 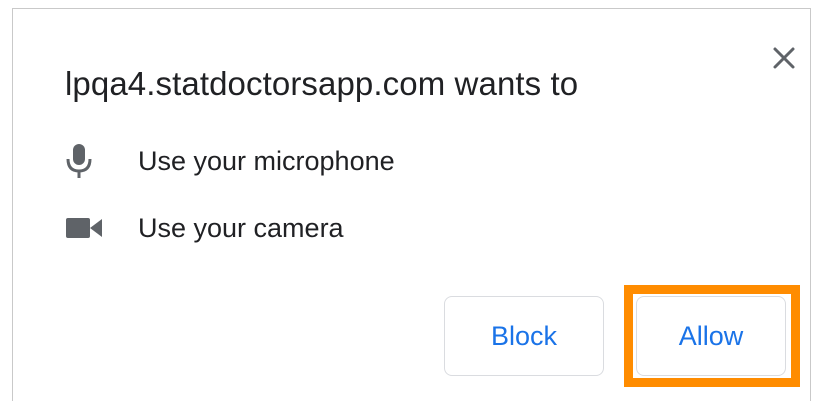 I want to click on permission-label-camera: Use your camera, so click(x=241, y=227).